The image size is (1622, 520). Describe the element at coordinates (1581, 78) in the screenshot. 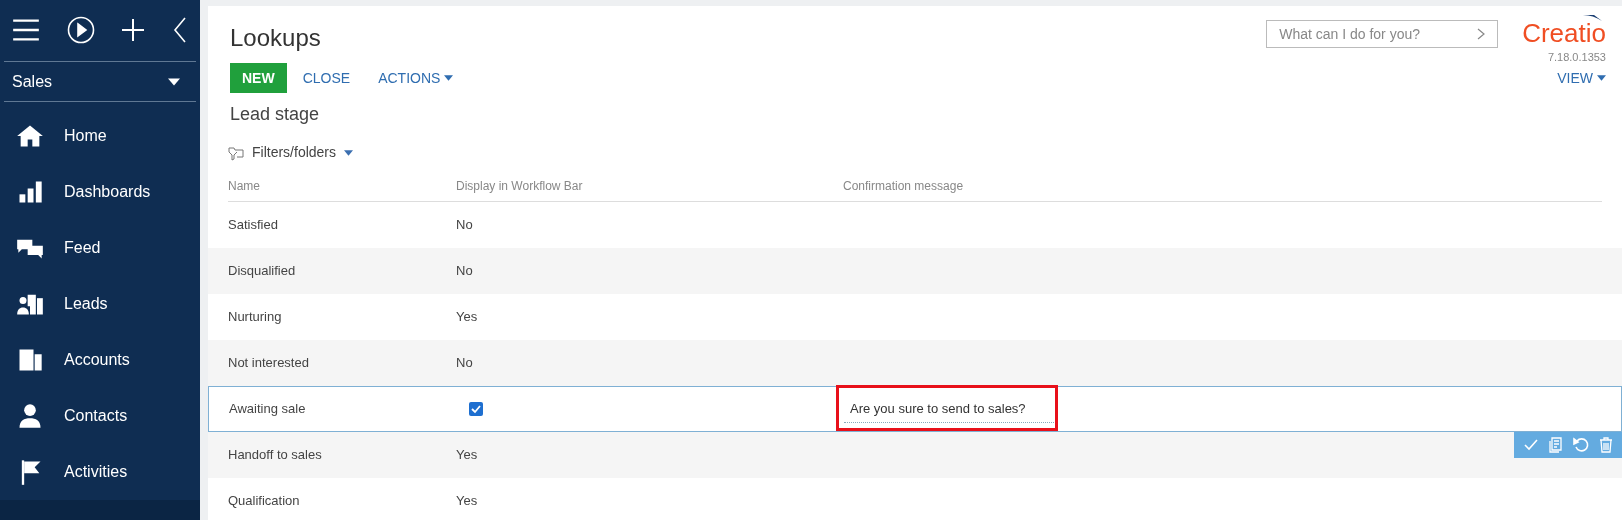

I see `view-menu-button: VIEW` at that location.